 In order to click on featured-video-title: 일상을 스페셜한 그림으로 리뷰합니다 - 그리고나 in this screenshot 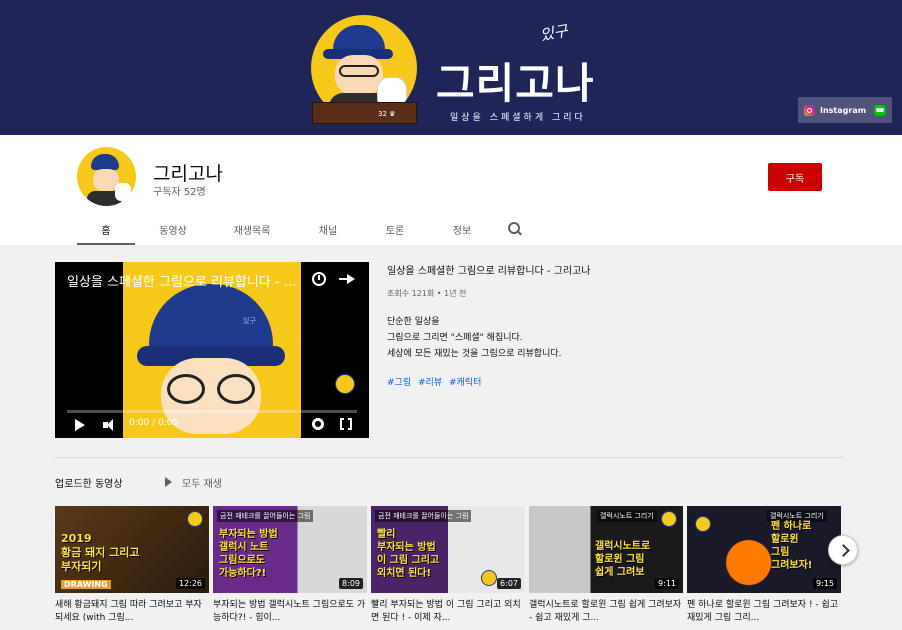, I will do `click(489, 269)`.